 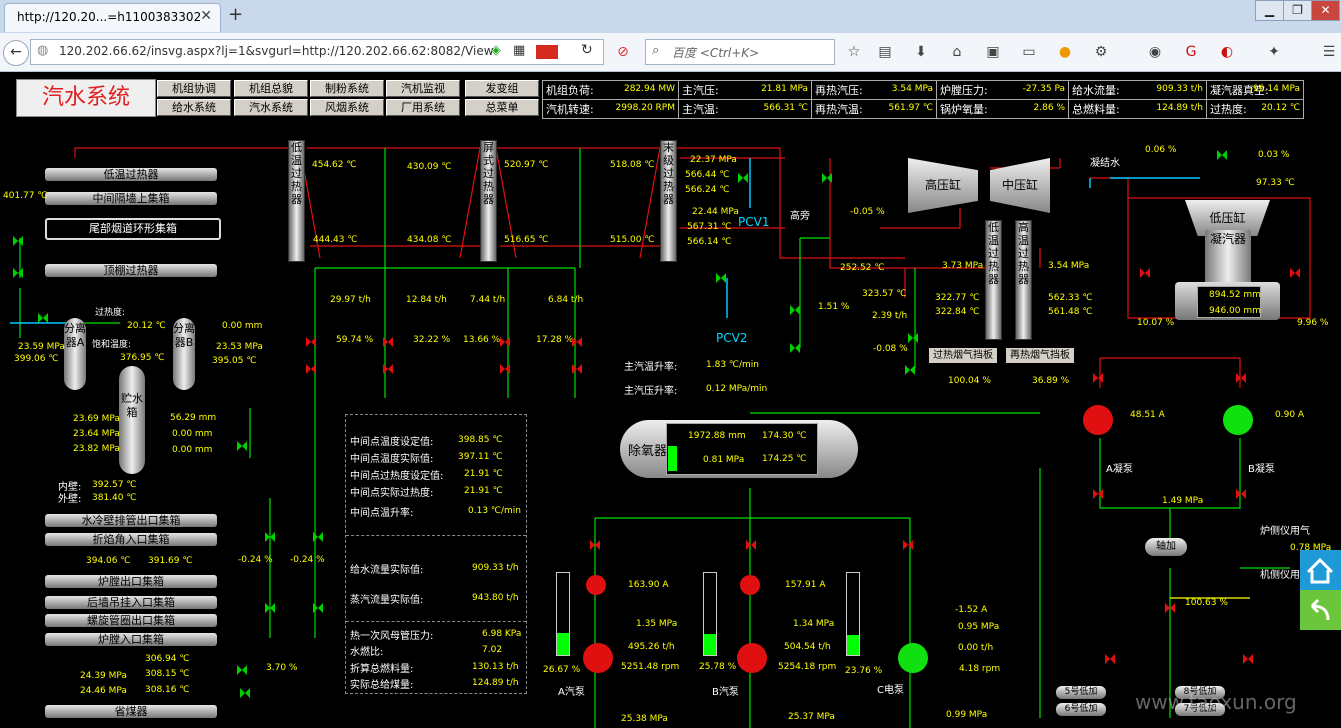 I want to click on reading-m4: 22.44 MPa, so click(x=715, y=212).